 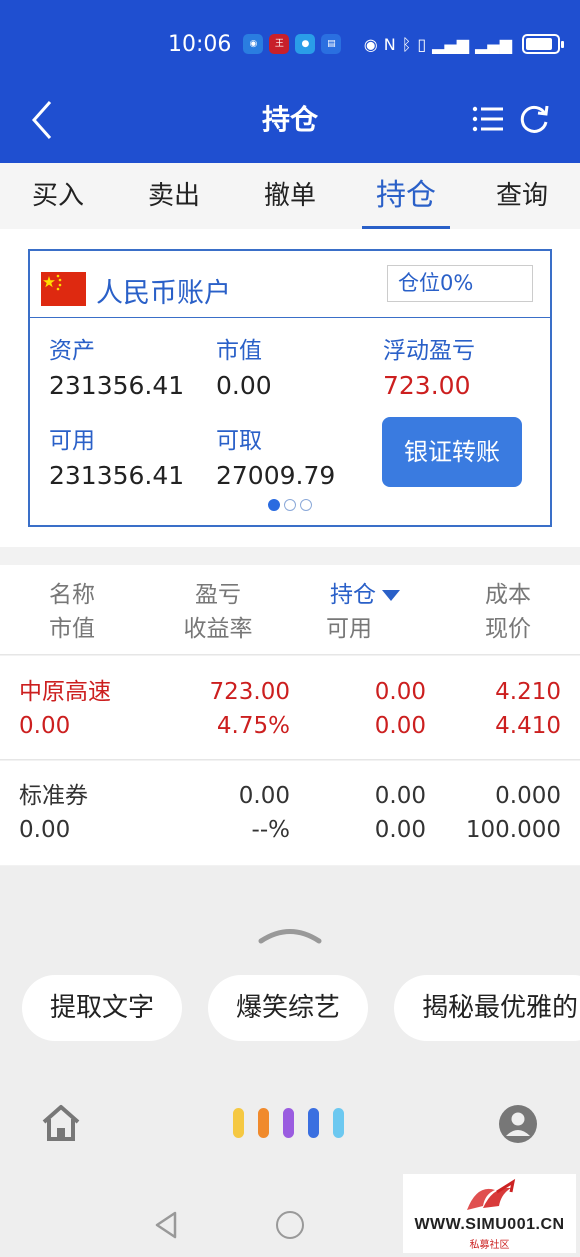 What do you see at coordinates (117, 475) in the screenshot?
I see `available-value: 231356.41` at bounding box center [117, 475].